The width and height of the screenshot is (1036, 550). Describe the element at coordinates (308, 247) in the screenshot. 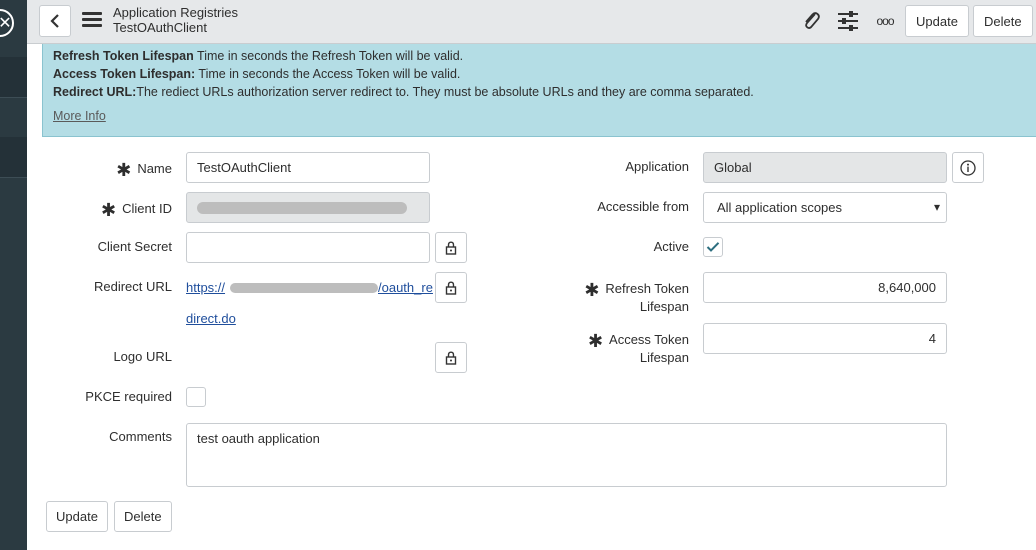

I see `client-secret-field` at that location.